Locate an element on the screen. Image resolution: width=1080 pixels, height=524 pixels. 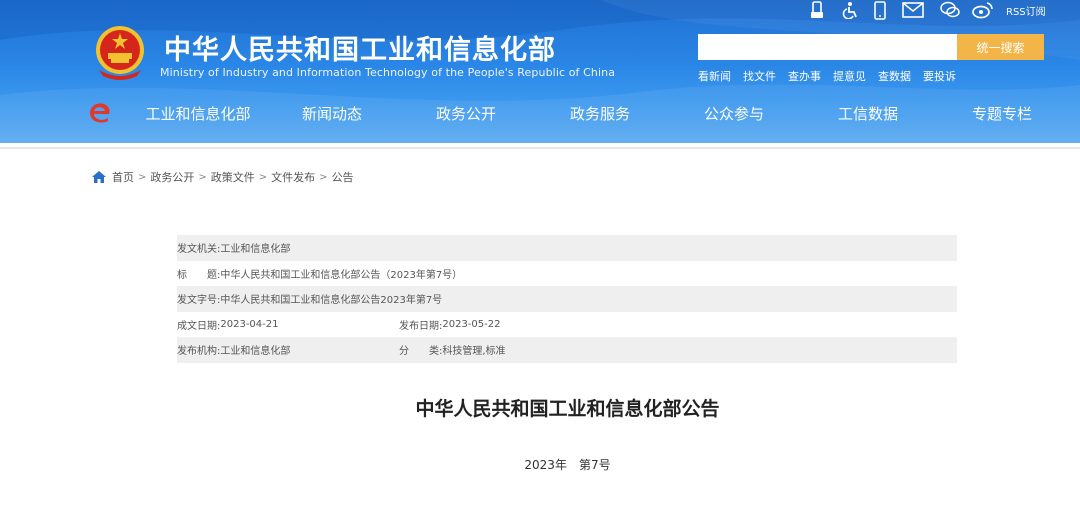
search-input is located at coordinates (827, 47).